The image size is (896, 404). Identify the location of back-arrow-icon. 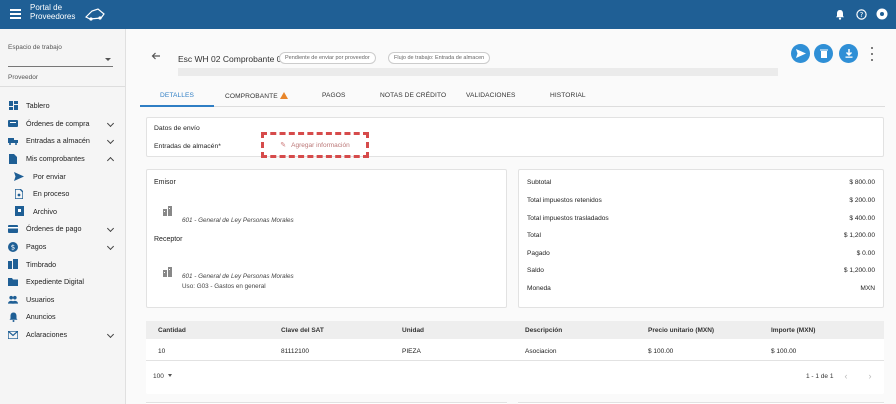
(156, 56).